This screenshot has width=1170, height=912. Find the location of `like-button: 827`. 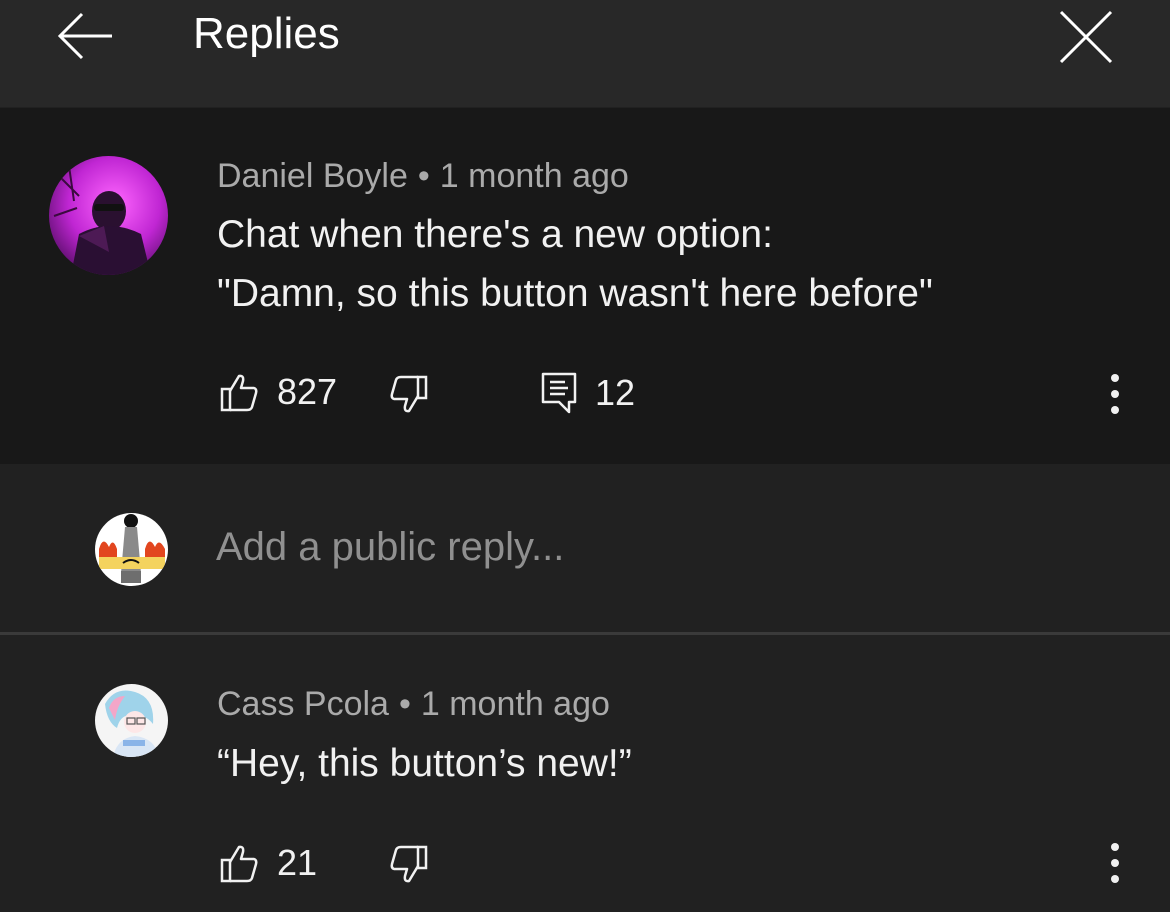

like-button: 827 is located at coordinates (278, 392).